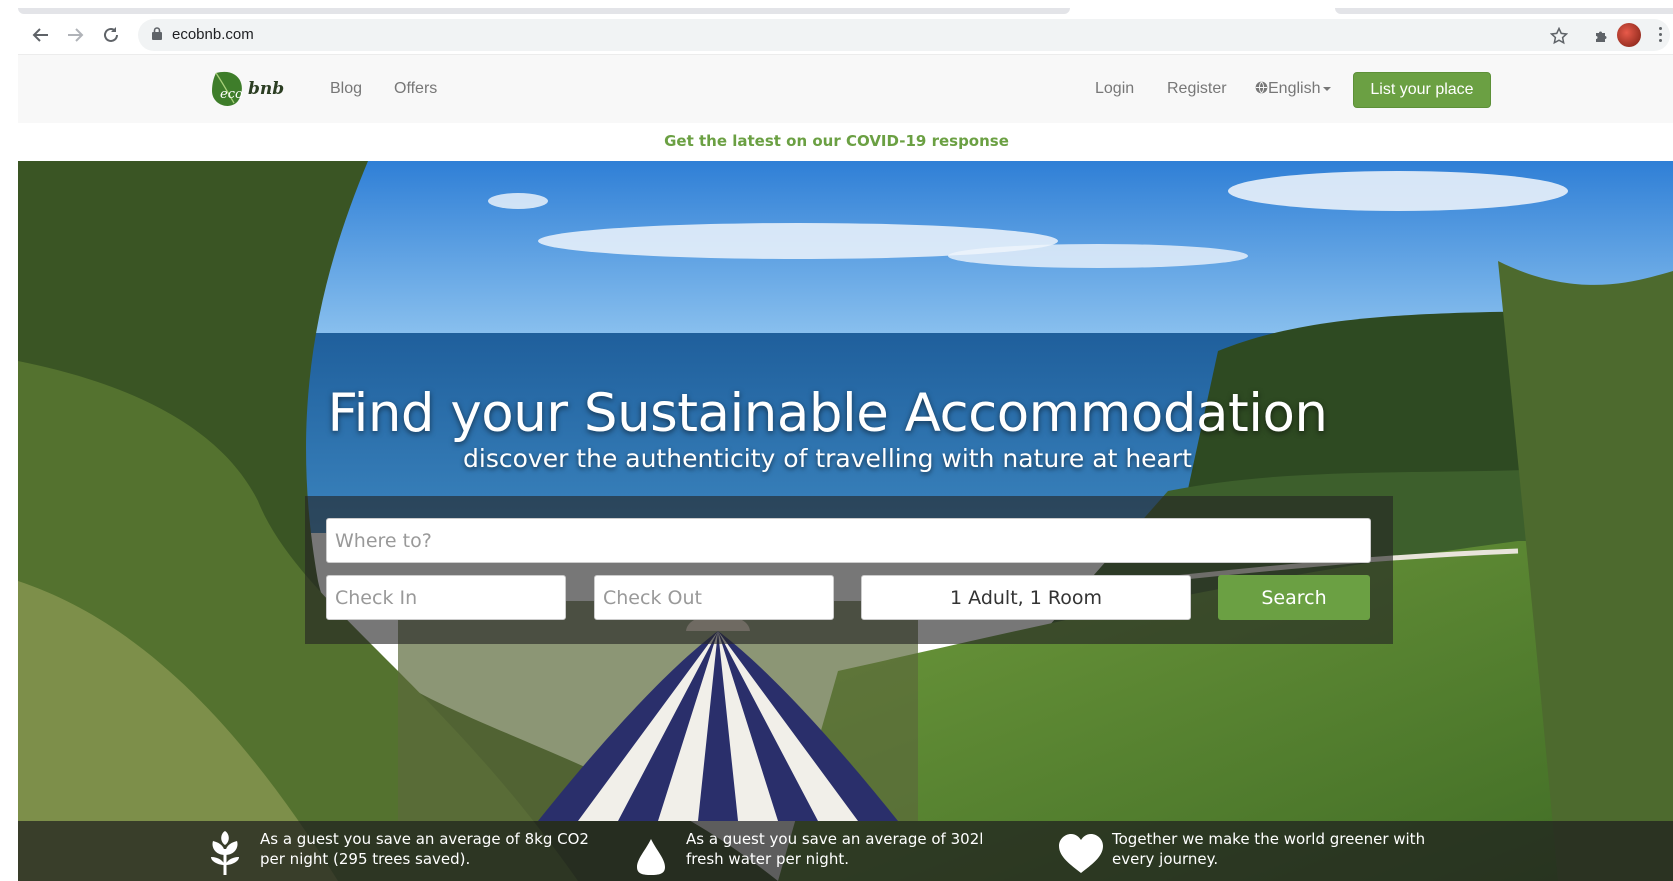 This screenshot has width=1673, height=881. What do you see at coordinates (41, 35) in the screenshot?
I see `back-arrow-icon` at bounding box center [41, 35].